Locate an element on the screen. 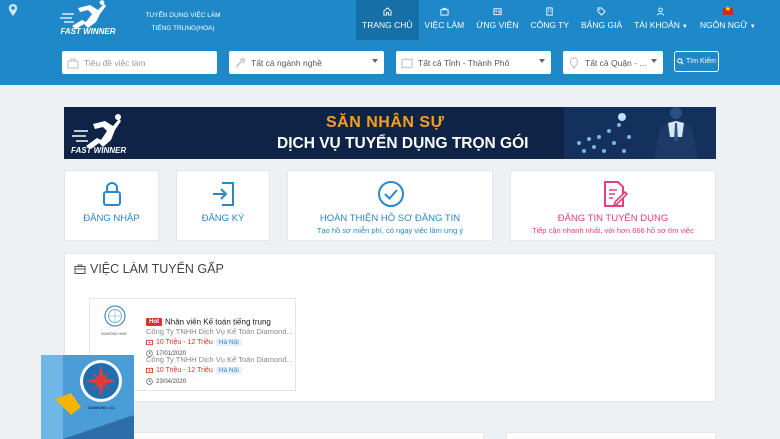 The height and width of the screenshot is (439, 780). lock-icon is located at coordinates (112, 194).